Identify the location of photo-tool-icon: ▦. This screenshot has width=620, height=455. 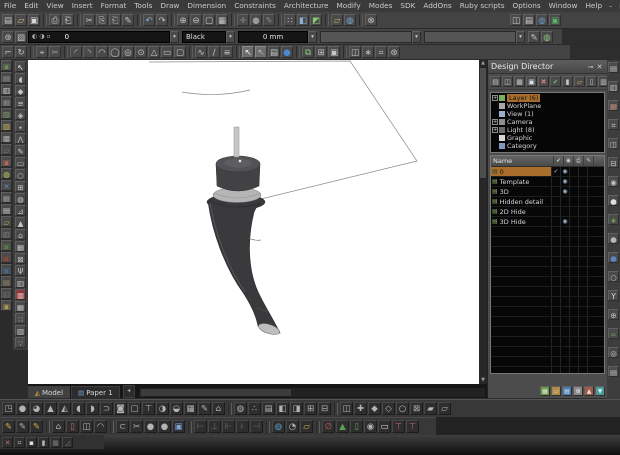
(6, 101).